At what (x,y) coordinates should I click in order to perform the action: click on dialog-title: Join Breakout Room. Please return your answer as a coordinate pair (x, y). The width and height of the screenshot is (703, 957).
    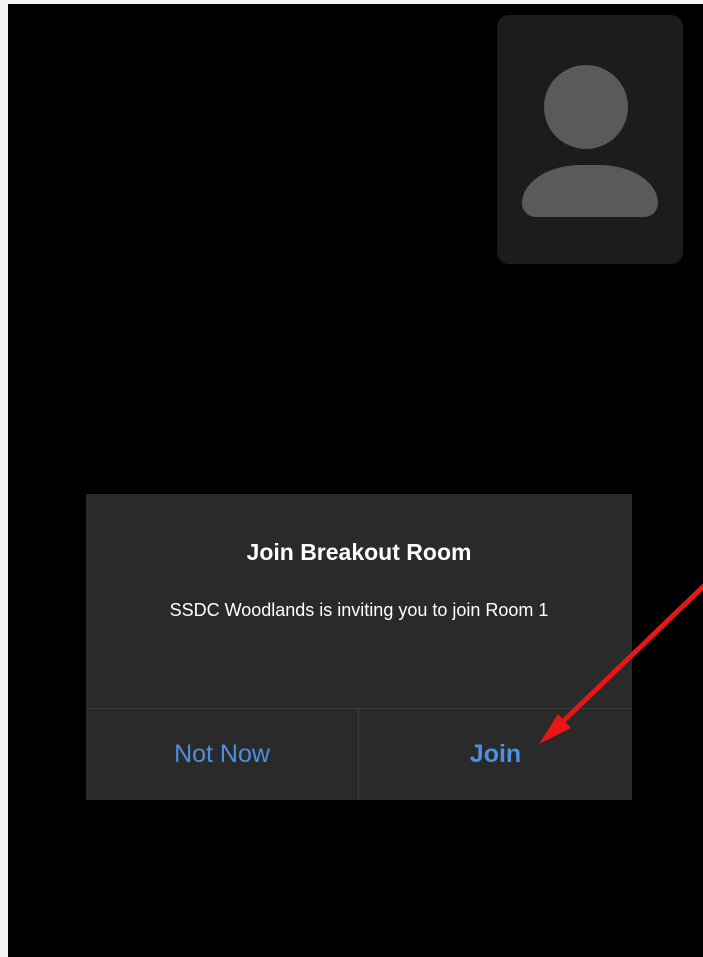
    Looking at the image, I should click on (359, 552).